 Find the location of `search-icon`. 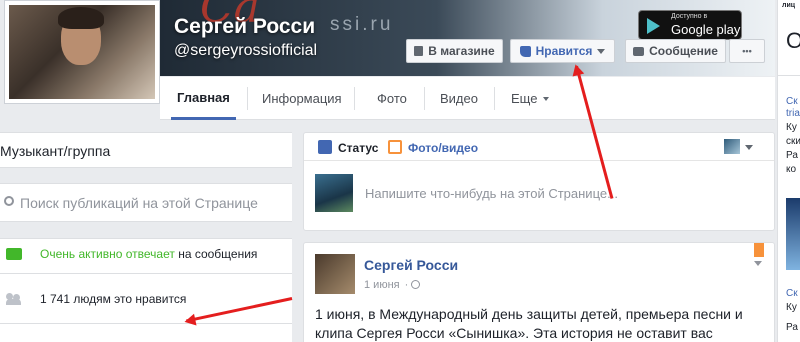

search-icon is located at coordinates (9, 201).